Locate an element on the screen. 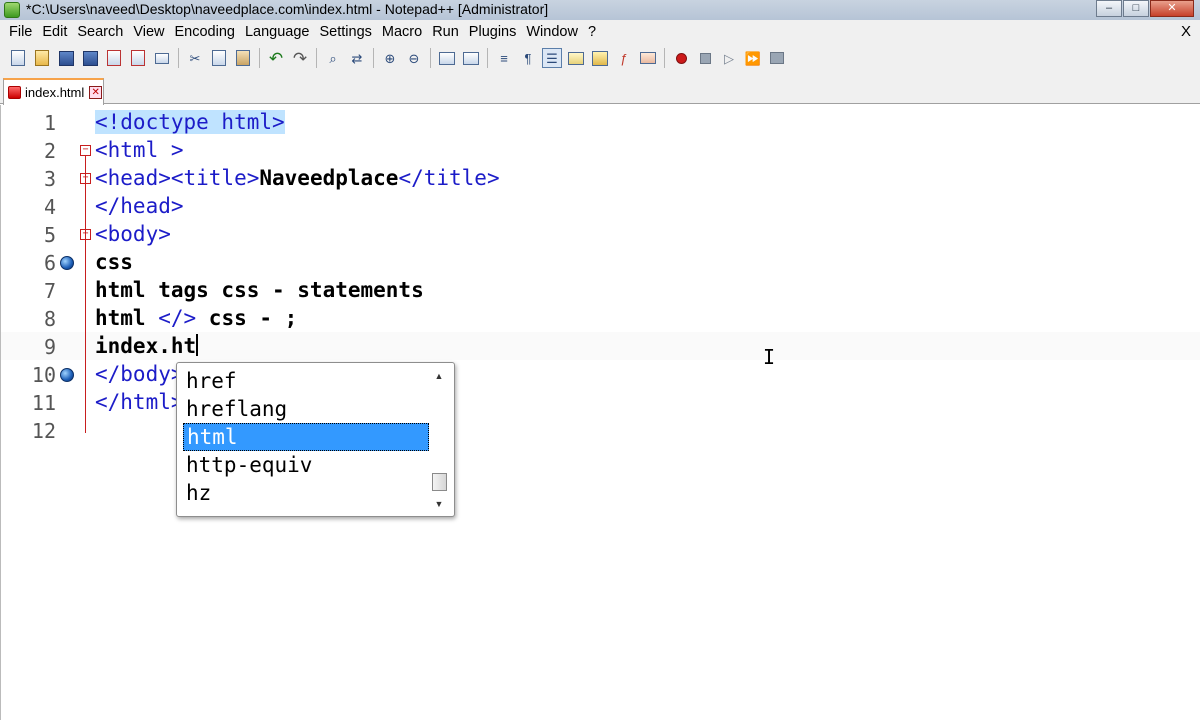 The image size is (1200, 720). code-text: <head><title>Naveedplace</title> is located at coordinates (297, 178).